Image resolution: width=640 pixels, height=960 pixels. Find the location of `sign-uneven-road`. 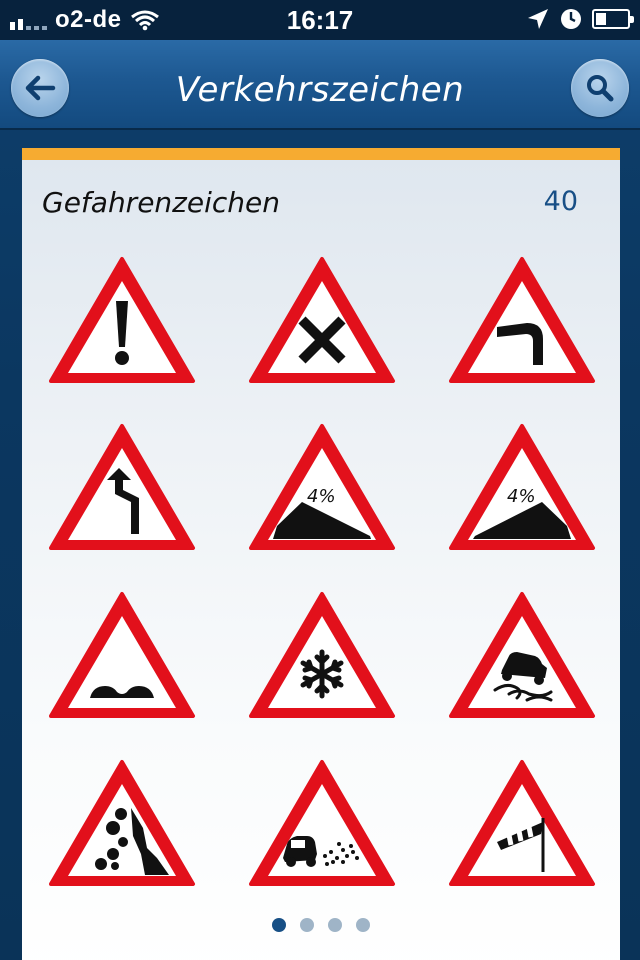

sign-uneven-road is located at coordinates (122, 656).